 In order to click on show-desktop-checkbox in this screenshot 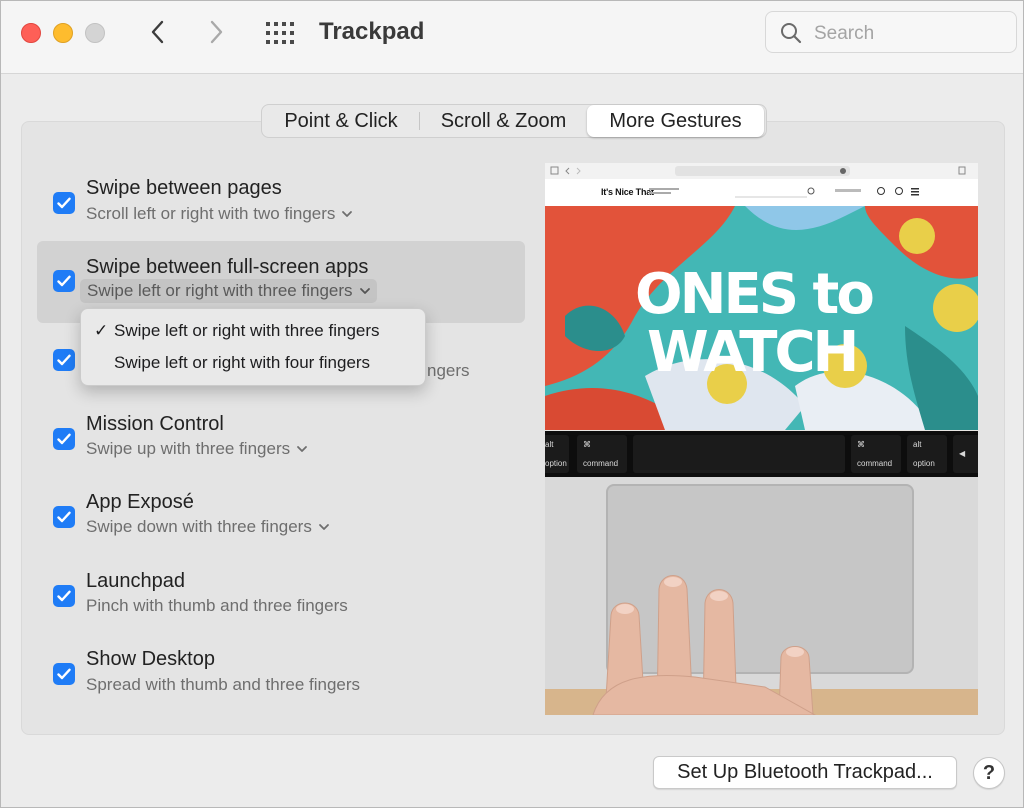, I will do `click(64, 674)`.